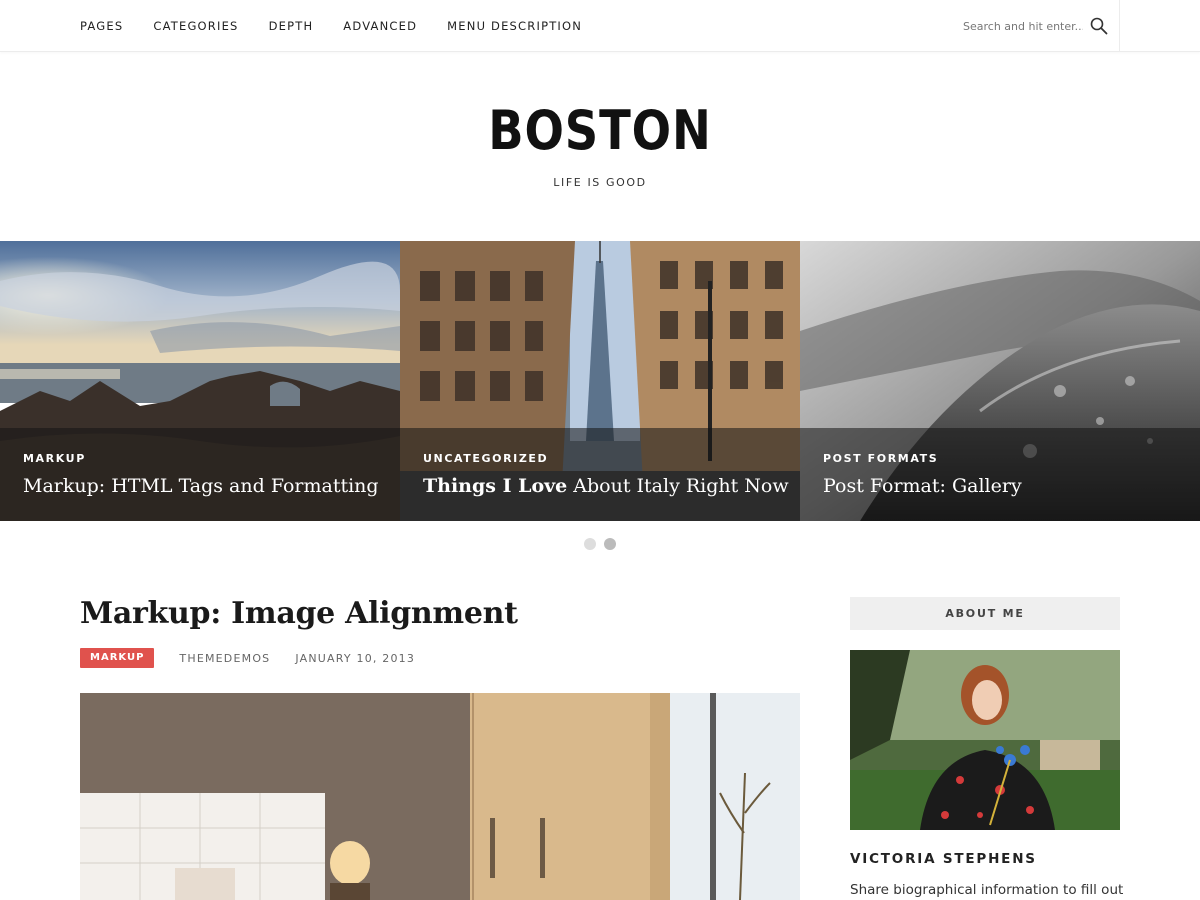  I want to click on post-author: themedemos, so click(224, 658).